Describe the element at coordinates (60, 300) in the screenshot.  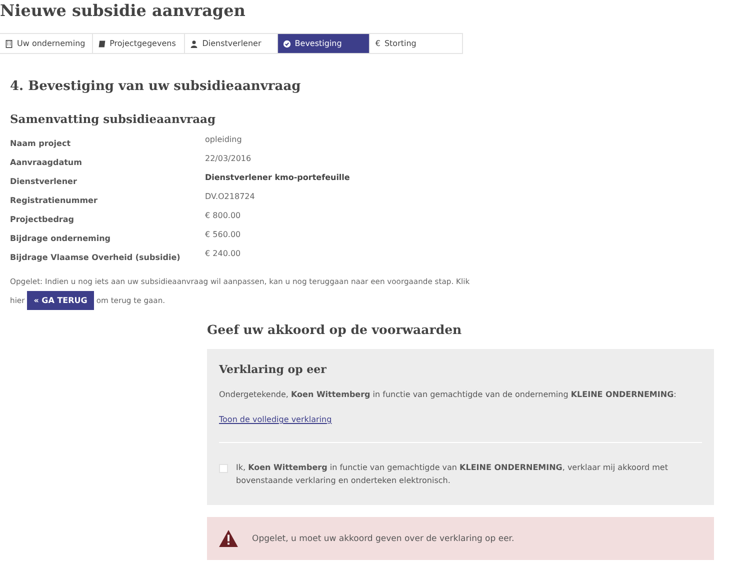
I see `back-button: « GA TERUG` at that location.